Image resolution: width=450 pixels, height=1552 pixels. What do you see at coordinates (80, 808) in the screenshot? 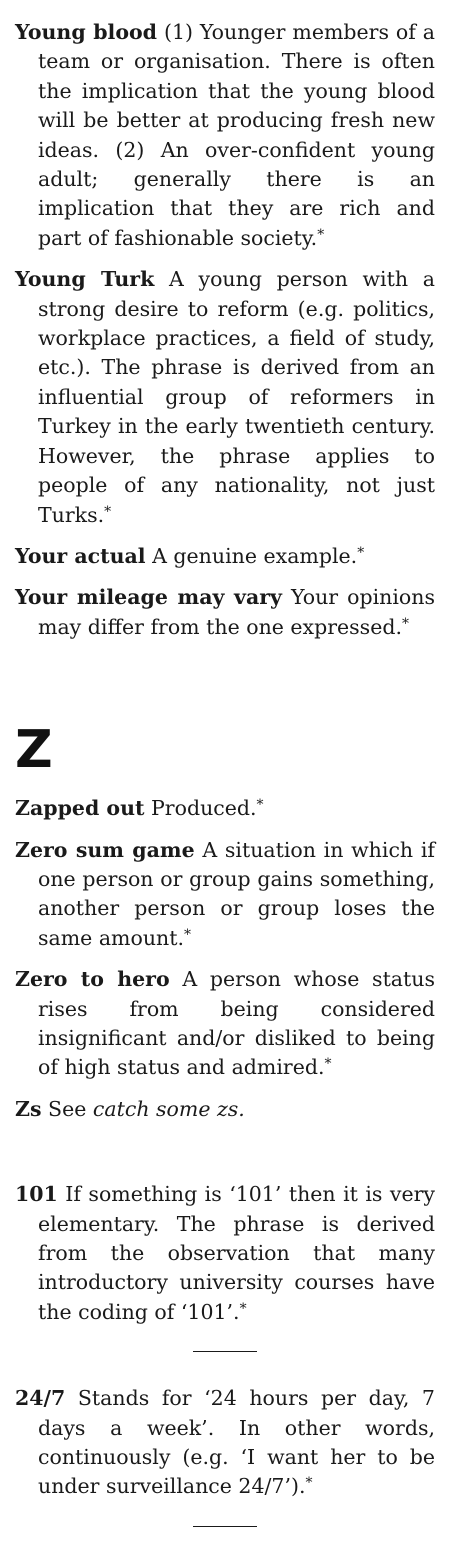
I see `entry-headword: Zapped out` at bounding box center [80, 808].